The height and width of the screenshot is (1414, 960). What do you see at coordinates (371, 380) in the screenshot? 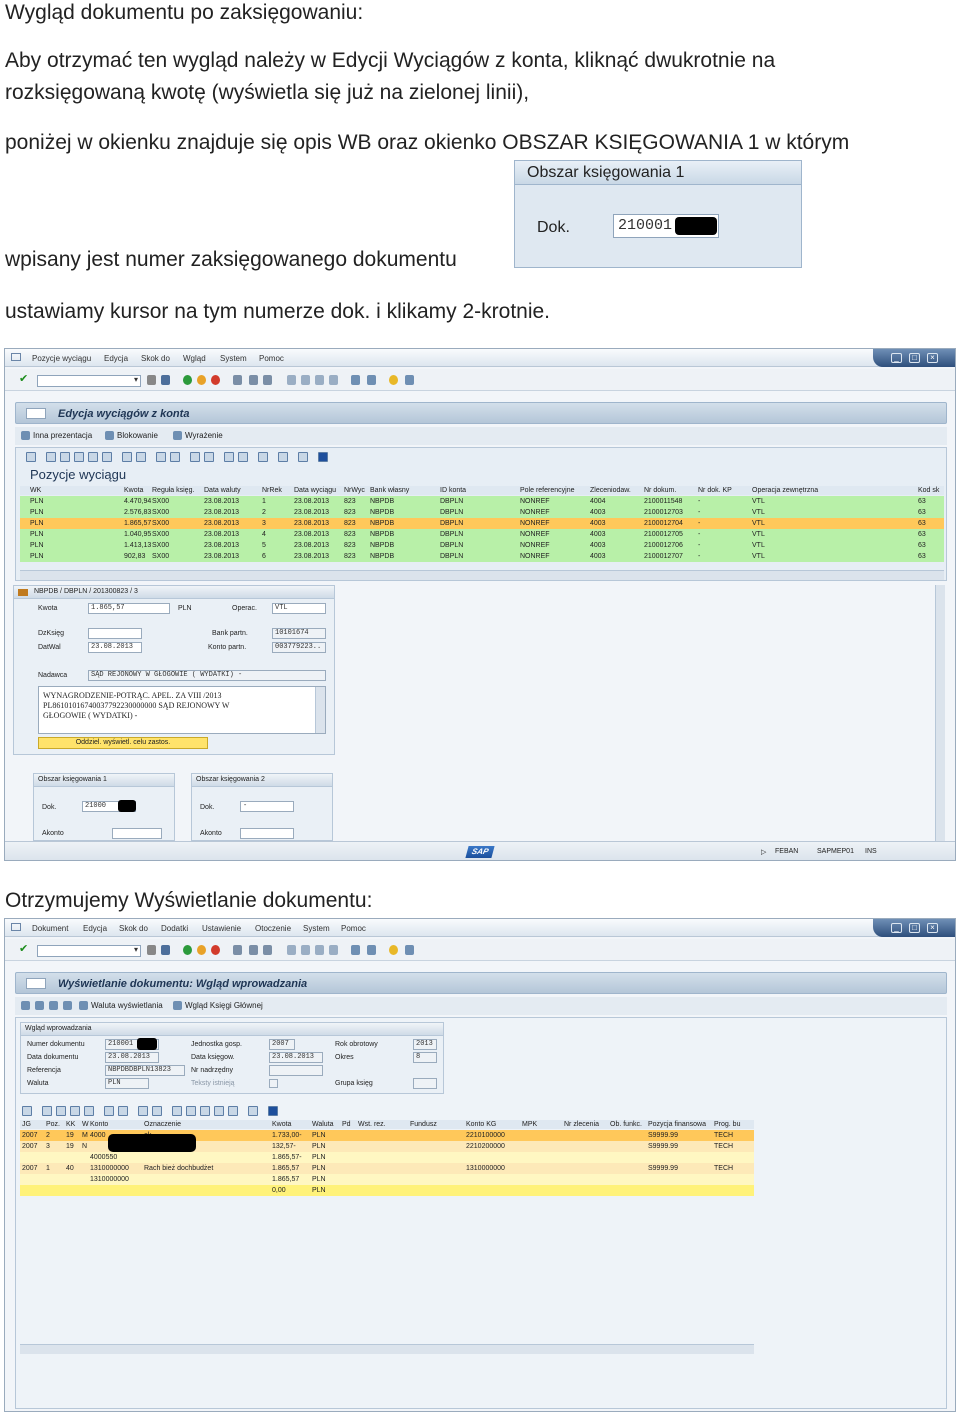
I see `shortcut-icon` at bounding box center [371, 380].